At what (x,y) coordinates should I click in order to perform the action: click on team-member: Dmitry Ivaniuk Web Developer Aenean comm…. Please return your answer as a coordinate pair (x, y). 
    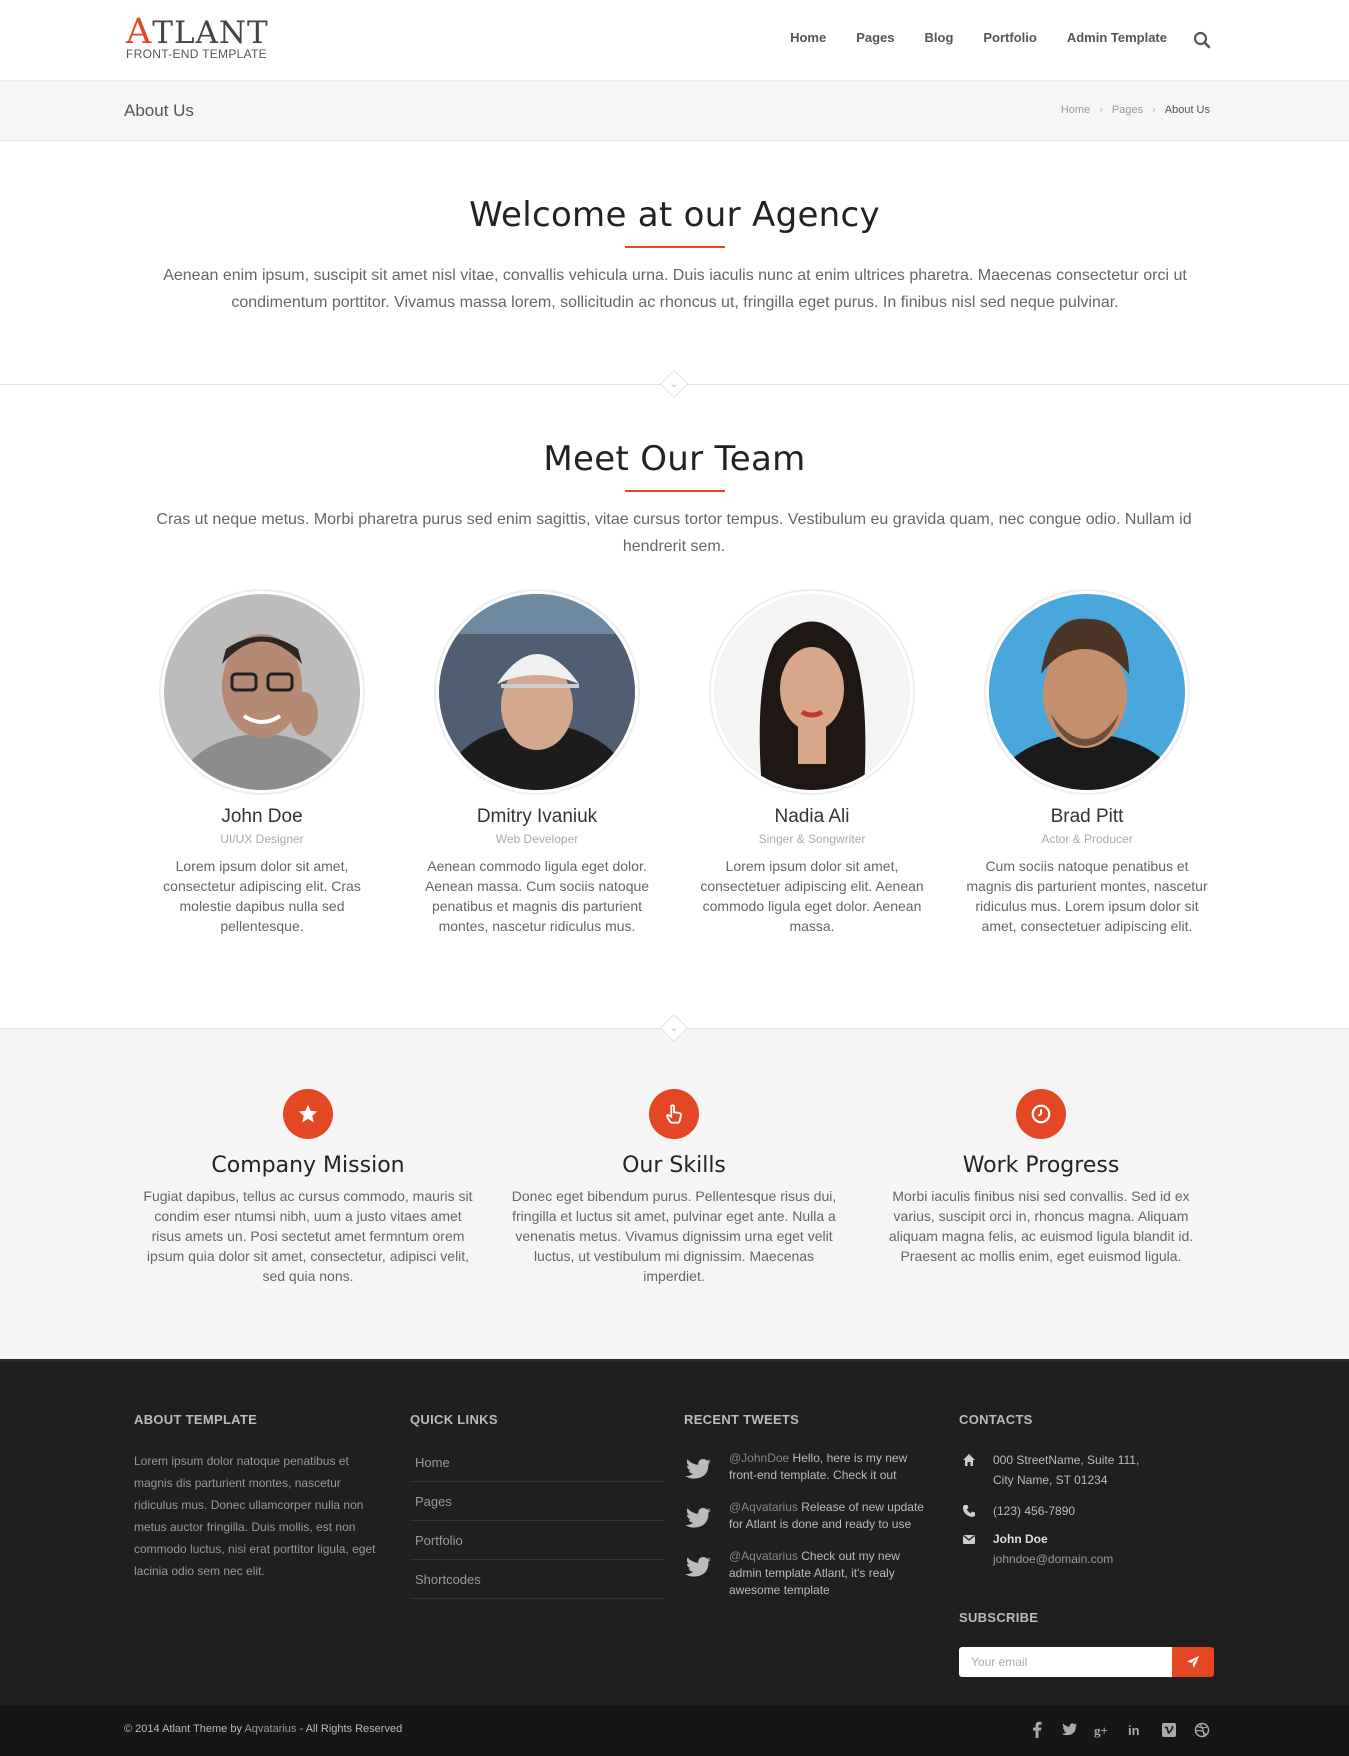
    Looking at the image, I should click on (537, 762).